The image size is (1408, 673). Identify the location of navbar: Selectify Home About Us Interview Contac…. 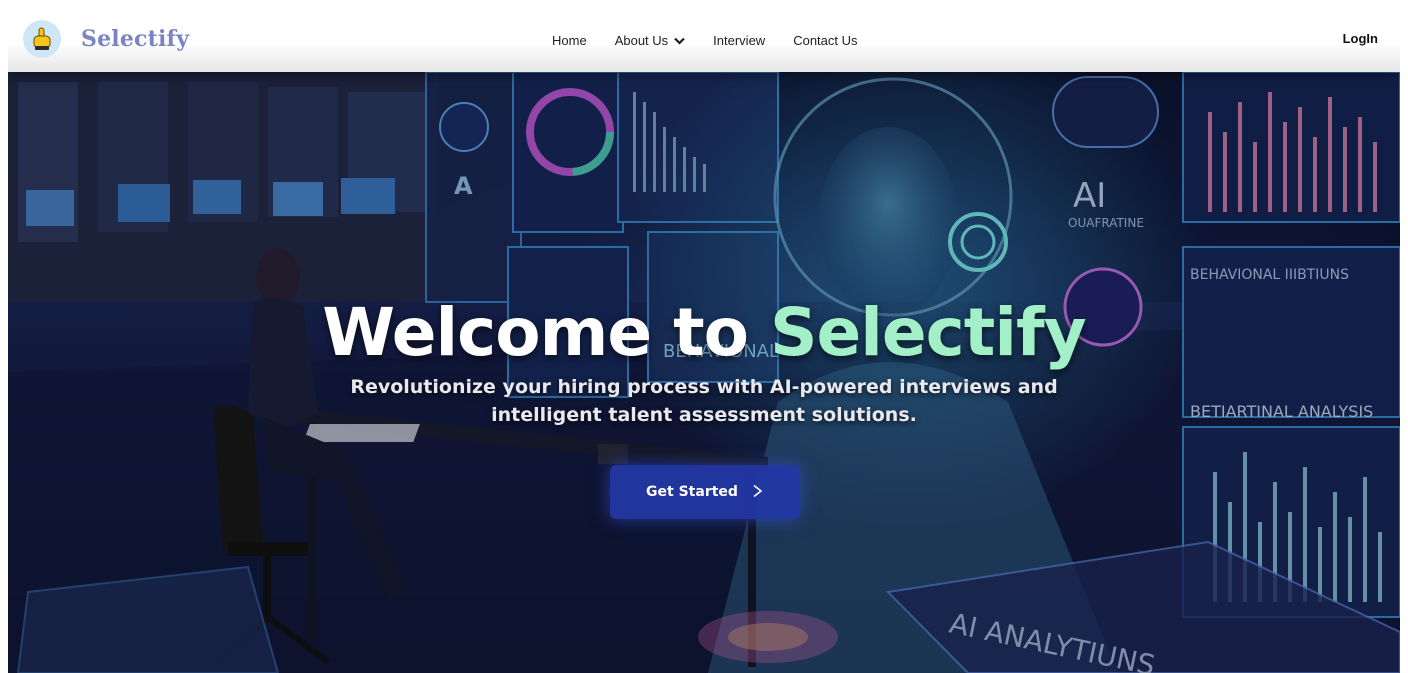
(704, 40).